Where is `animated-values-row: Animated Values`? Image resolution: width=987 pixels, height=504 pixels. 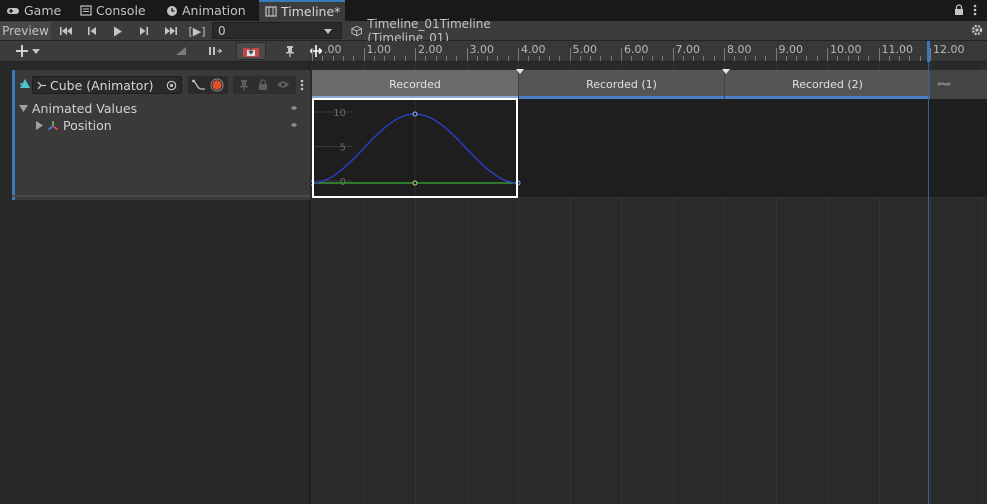
animated-values-row: Animated Values is located at coordinates (162, 108).